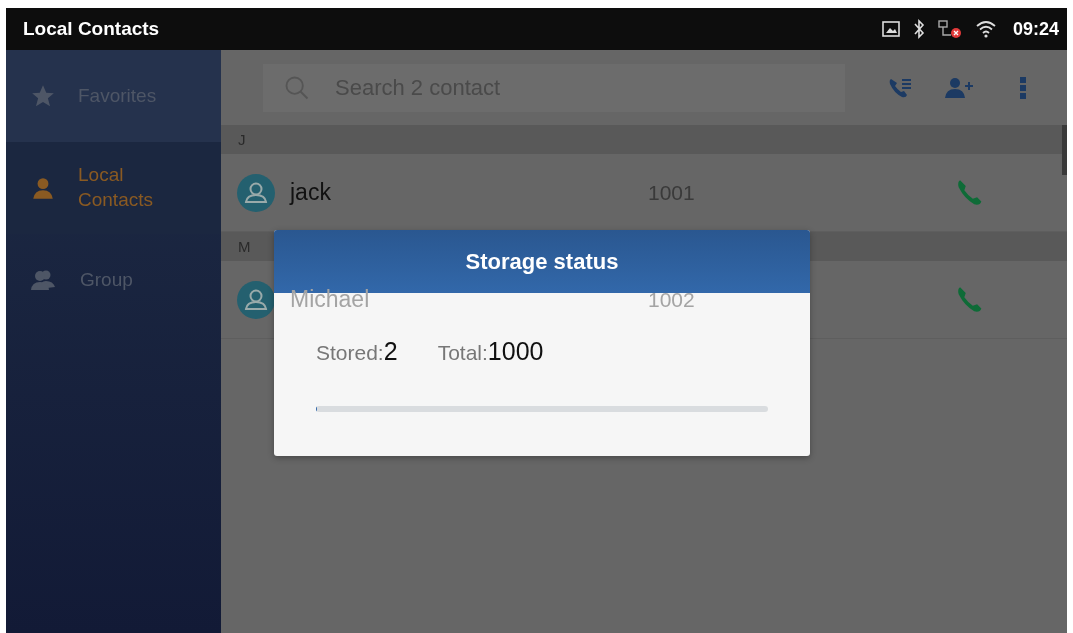 This screenshot has width=1073, height=633. What do you see at coordinates (1064, 150) in the screenshot?
I see `scrollbar` at bounding box center [1064, 150].